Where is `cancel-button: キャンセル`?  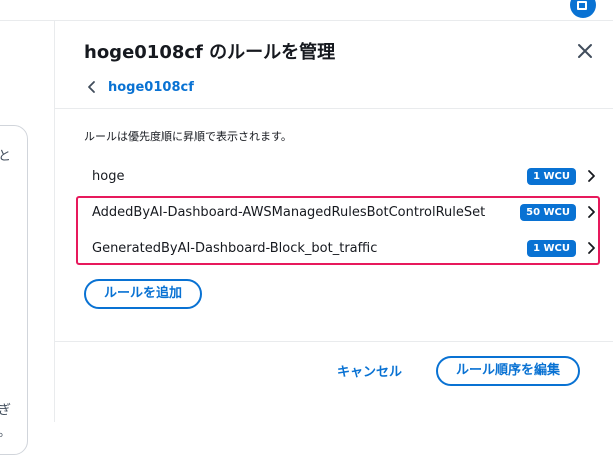 cancel-button: キャンセル is located at coordinates (369, 373).